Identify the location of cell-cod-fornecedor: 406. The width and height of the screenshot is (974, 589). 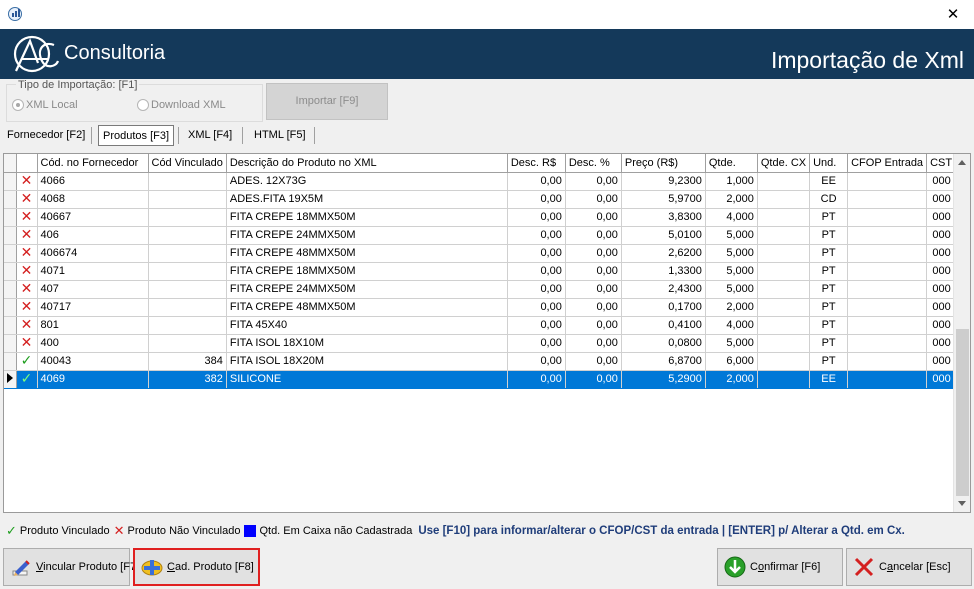
(93, 235).